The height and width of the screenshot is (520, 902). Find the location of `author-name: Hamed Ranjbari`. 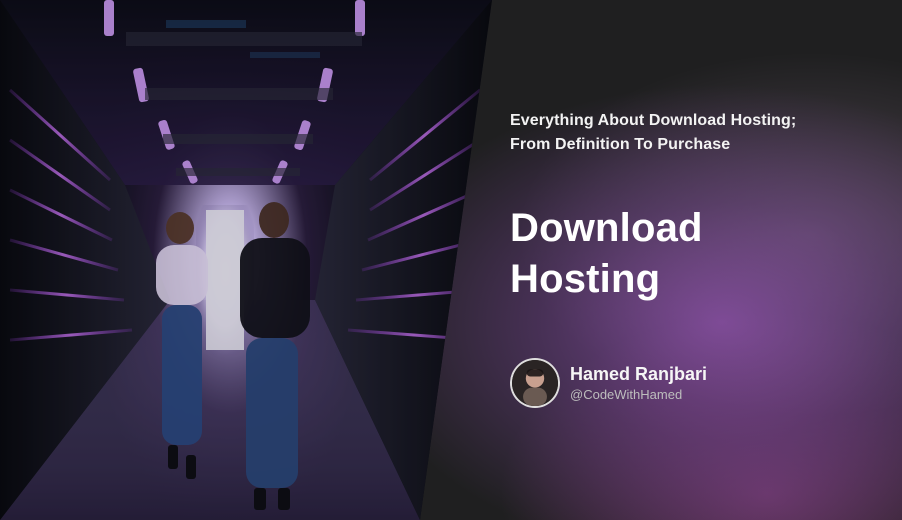

author-name: Hamed Ranjbari is located at coordinates (639, 374).